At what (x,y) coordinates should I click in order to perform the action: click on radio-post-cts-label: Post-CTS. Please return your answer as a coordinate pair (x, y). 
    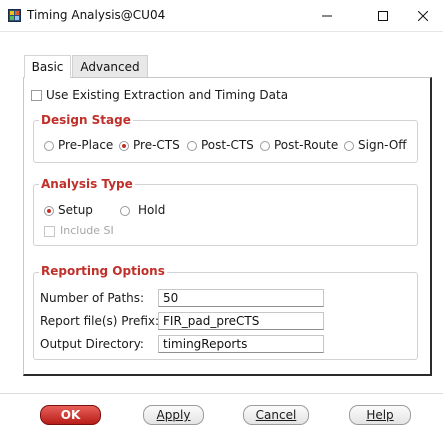
    Looking at the image, I should click on (227, 145).